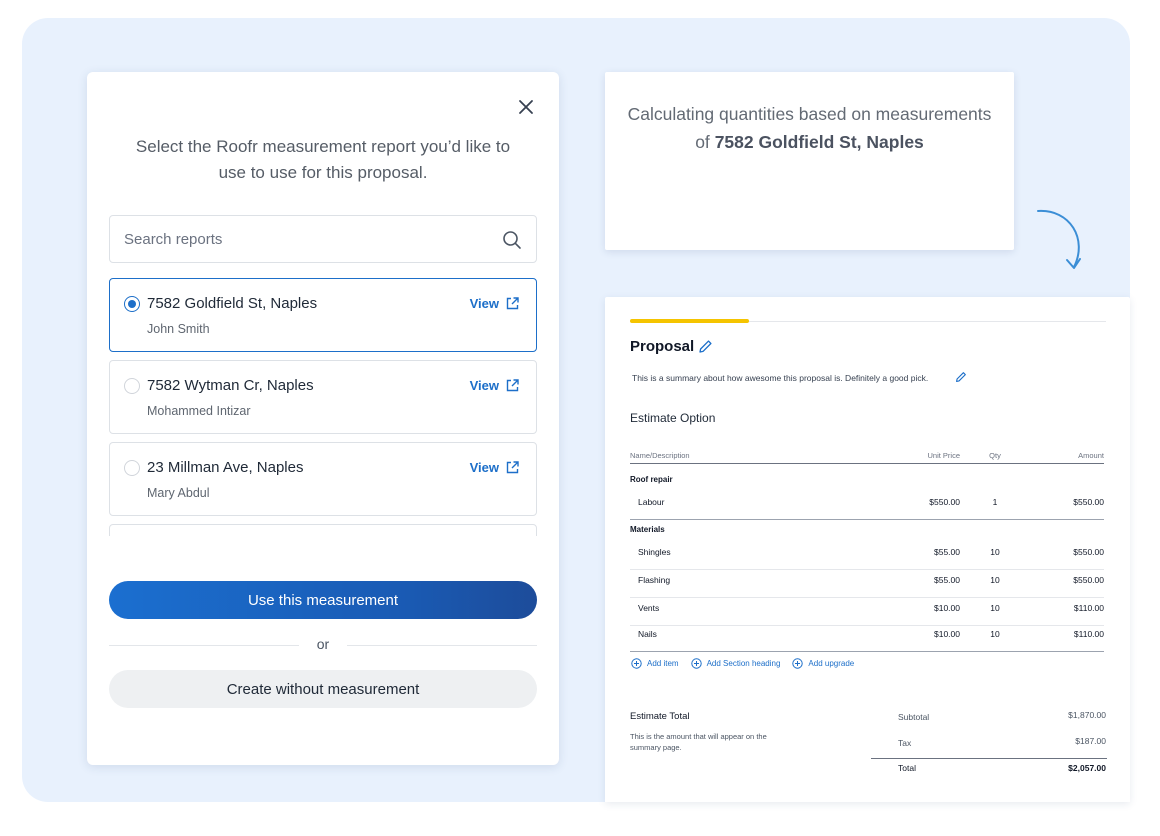 This screenshot has height=836, width=1160. What do you see at coordinates (1059, 239) in the screenshot?
I see `curved-arrow-icon` at bounding box center [1059, 239].